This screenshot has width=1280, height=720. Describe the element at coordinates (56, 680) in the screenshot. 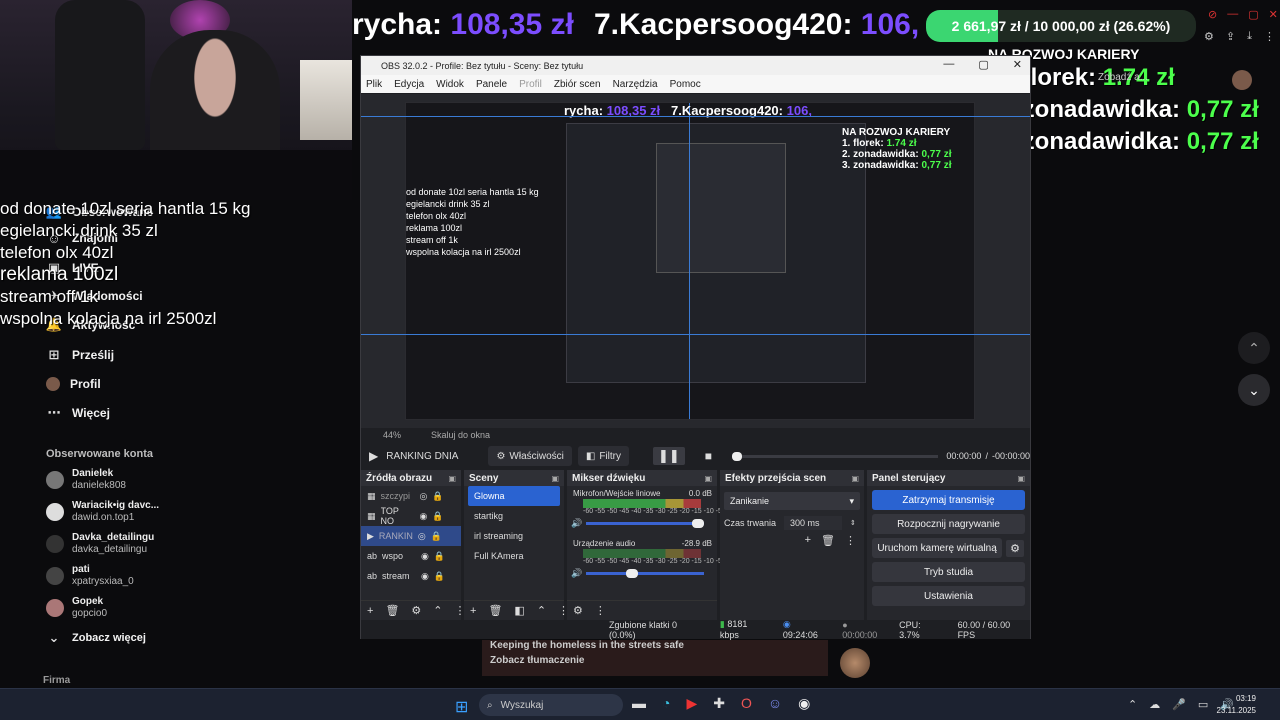

I see `footer-company: Firma` at that location.